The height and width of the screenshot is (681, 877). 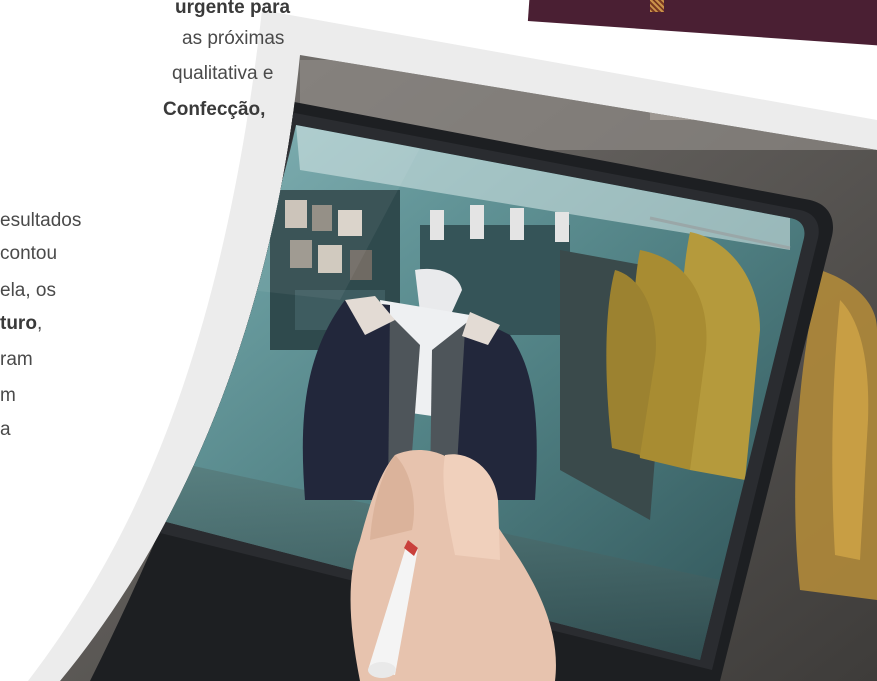 What do you see at coordinates (233, 38) in the screenshot?
I see `text-line: as próximas` at bounding box center [233, 38].